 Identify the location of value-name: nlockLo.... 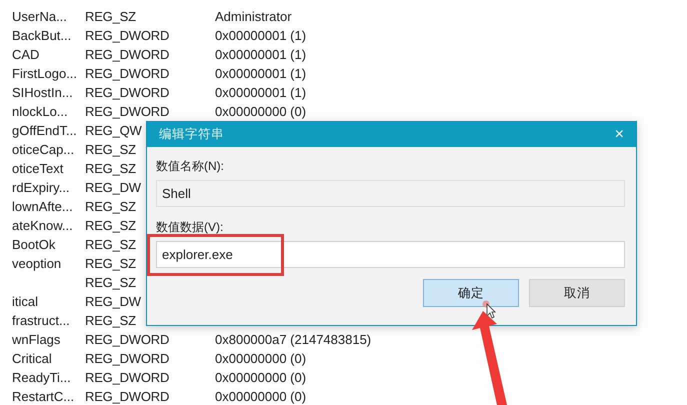
(40, 111).